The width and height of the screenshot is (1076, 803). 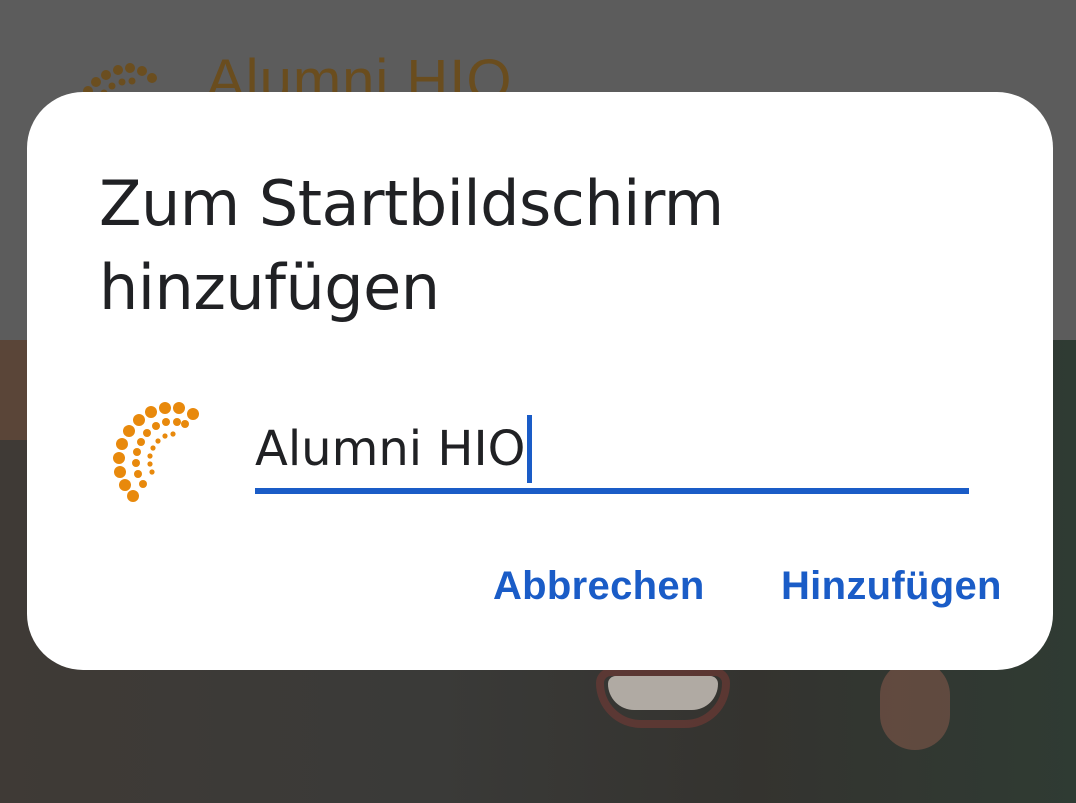 What do you see at coordinates (530, 449) in the screenshot?
I see `text-cursor` at bounding box center [530, 449].